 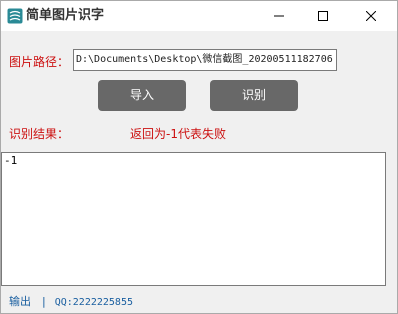 I want to click on footer: 输出 | QQ:2222225855, so click(x=71, y=301).